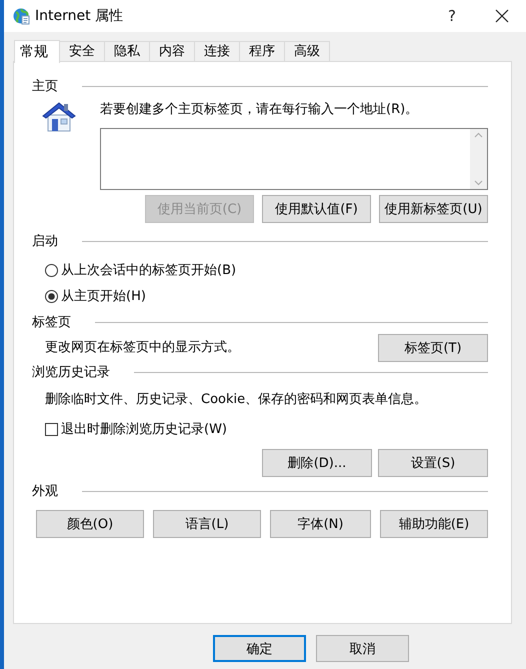 The image size is (526, 669). What do you see at coordinates (236, 400) in the screenshot?
I see `description-text: 删除临时文件、历史记录、Cookie、保存的密码和网页表单信息。` at bounding box center [236, 400].